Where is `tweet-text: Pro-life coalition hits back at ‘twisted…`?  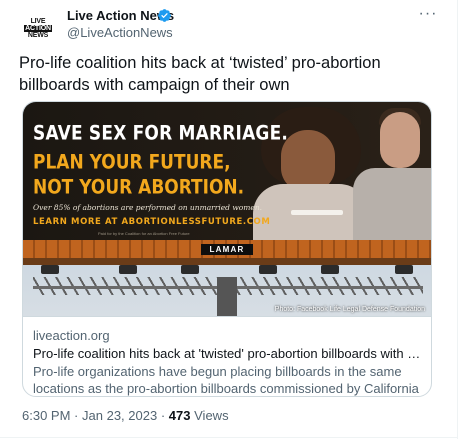
tweet-text: Pro-life coalition hits back at ‘twisted… is located at coordinates (200, 74).